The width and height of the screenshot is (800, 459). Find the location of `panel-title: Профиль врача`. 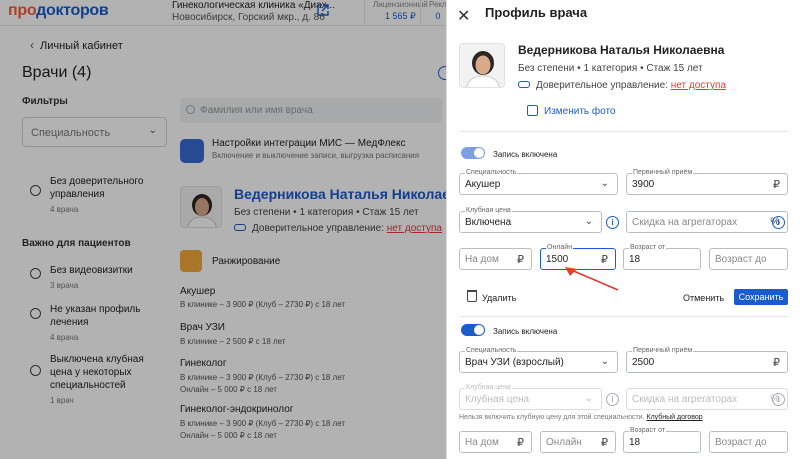

panel-title: Профиль врача is located at coordinates (536, 12).